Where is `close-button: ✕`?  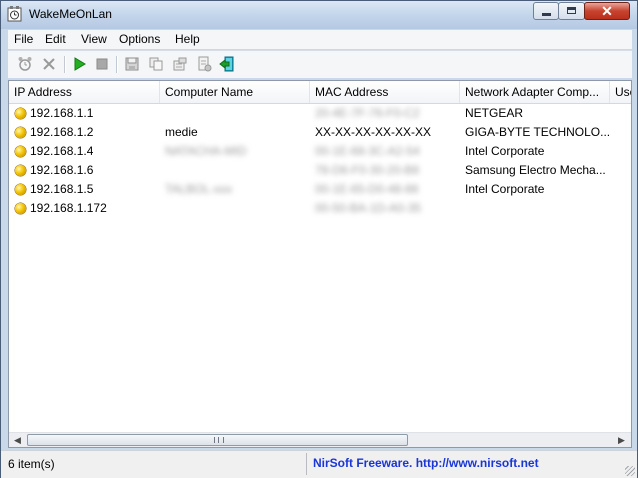 close-button: ✕ is located at coordinates (607, 11).